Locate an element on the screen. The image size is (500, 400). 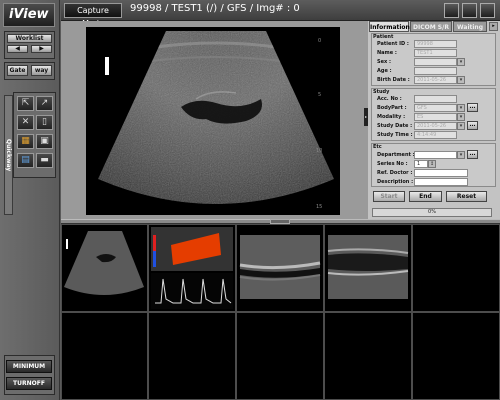
sex-label: Sex : is located at coordinates (384, 62).